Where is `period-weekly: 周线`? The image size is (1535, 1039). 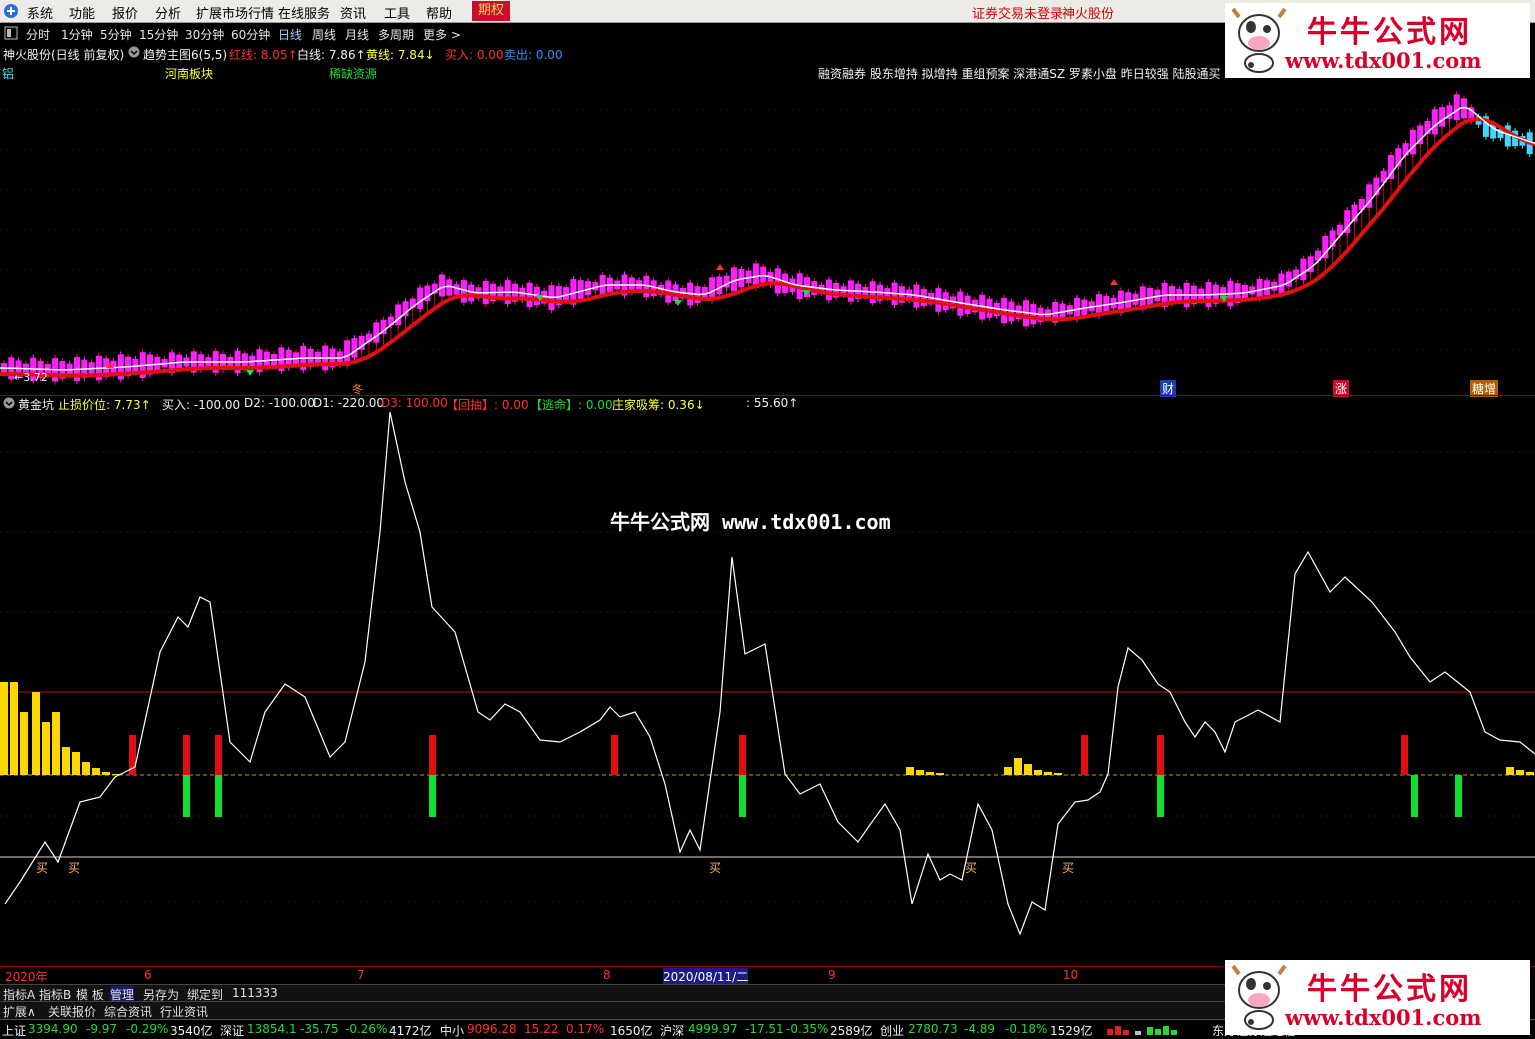
period-weekly: 周线 is located at coordinates (324, 34).